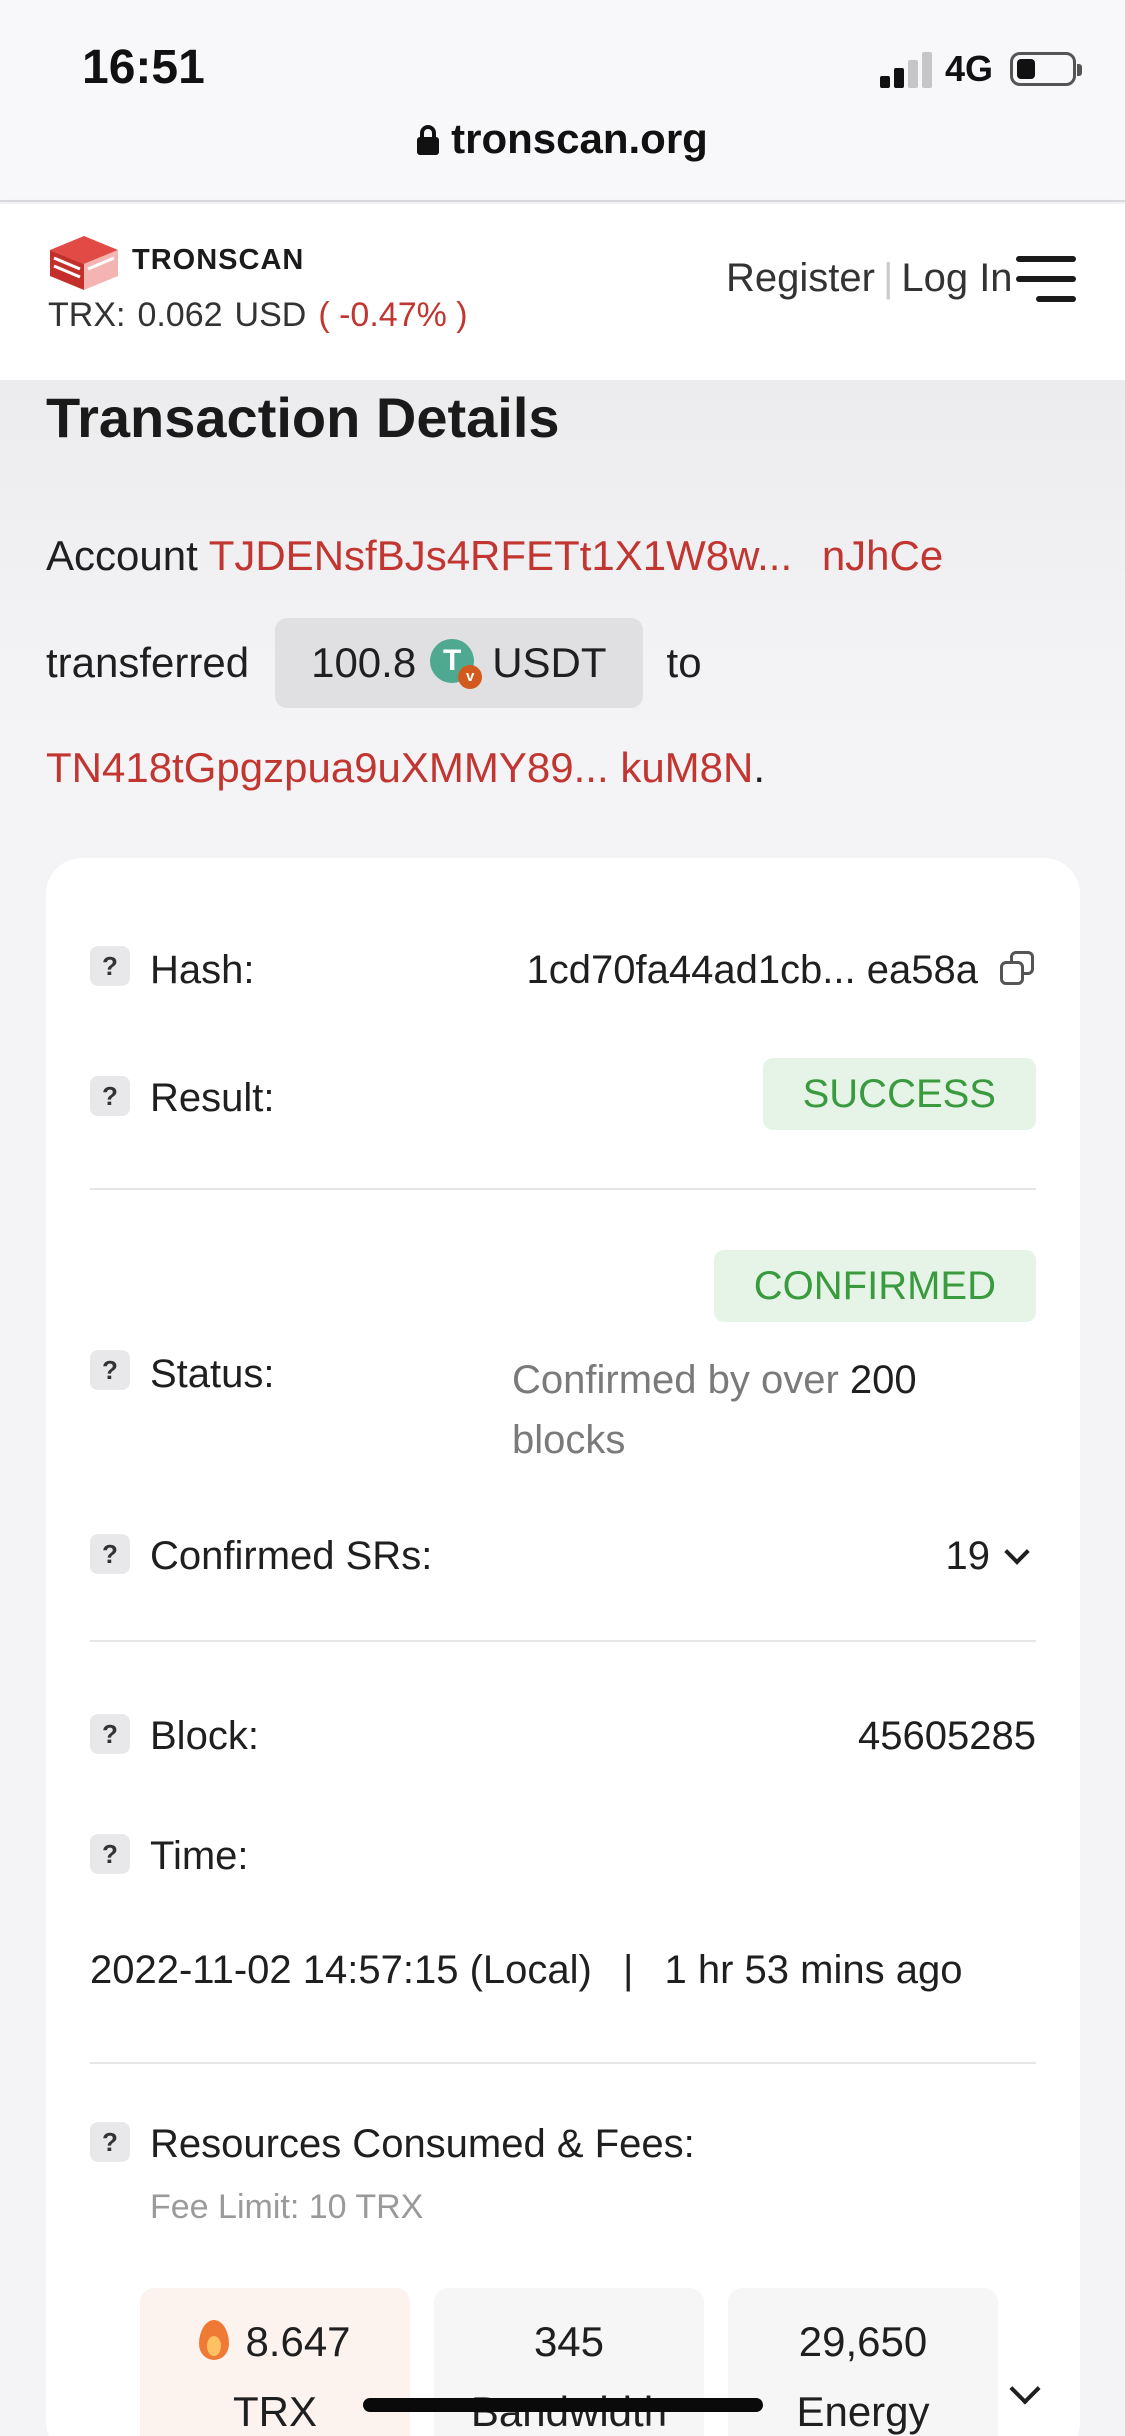 The image size is (1125, 2436). What do you see at coordinates (569, 2341) in the screenshot?
I see `resource-bandwidth-value: 345` at bounding box center [569, 2341].